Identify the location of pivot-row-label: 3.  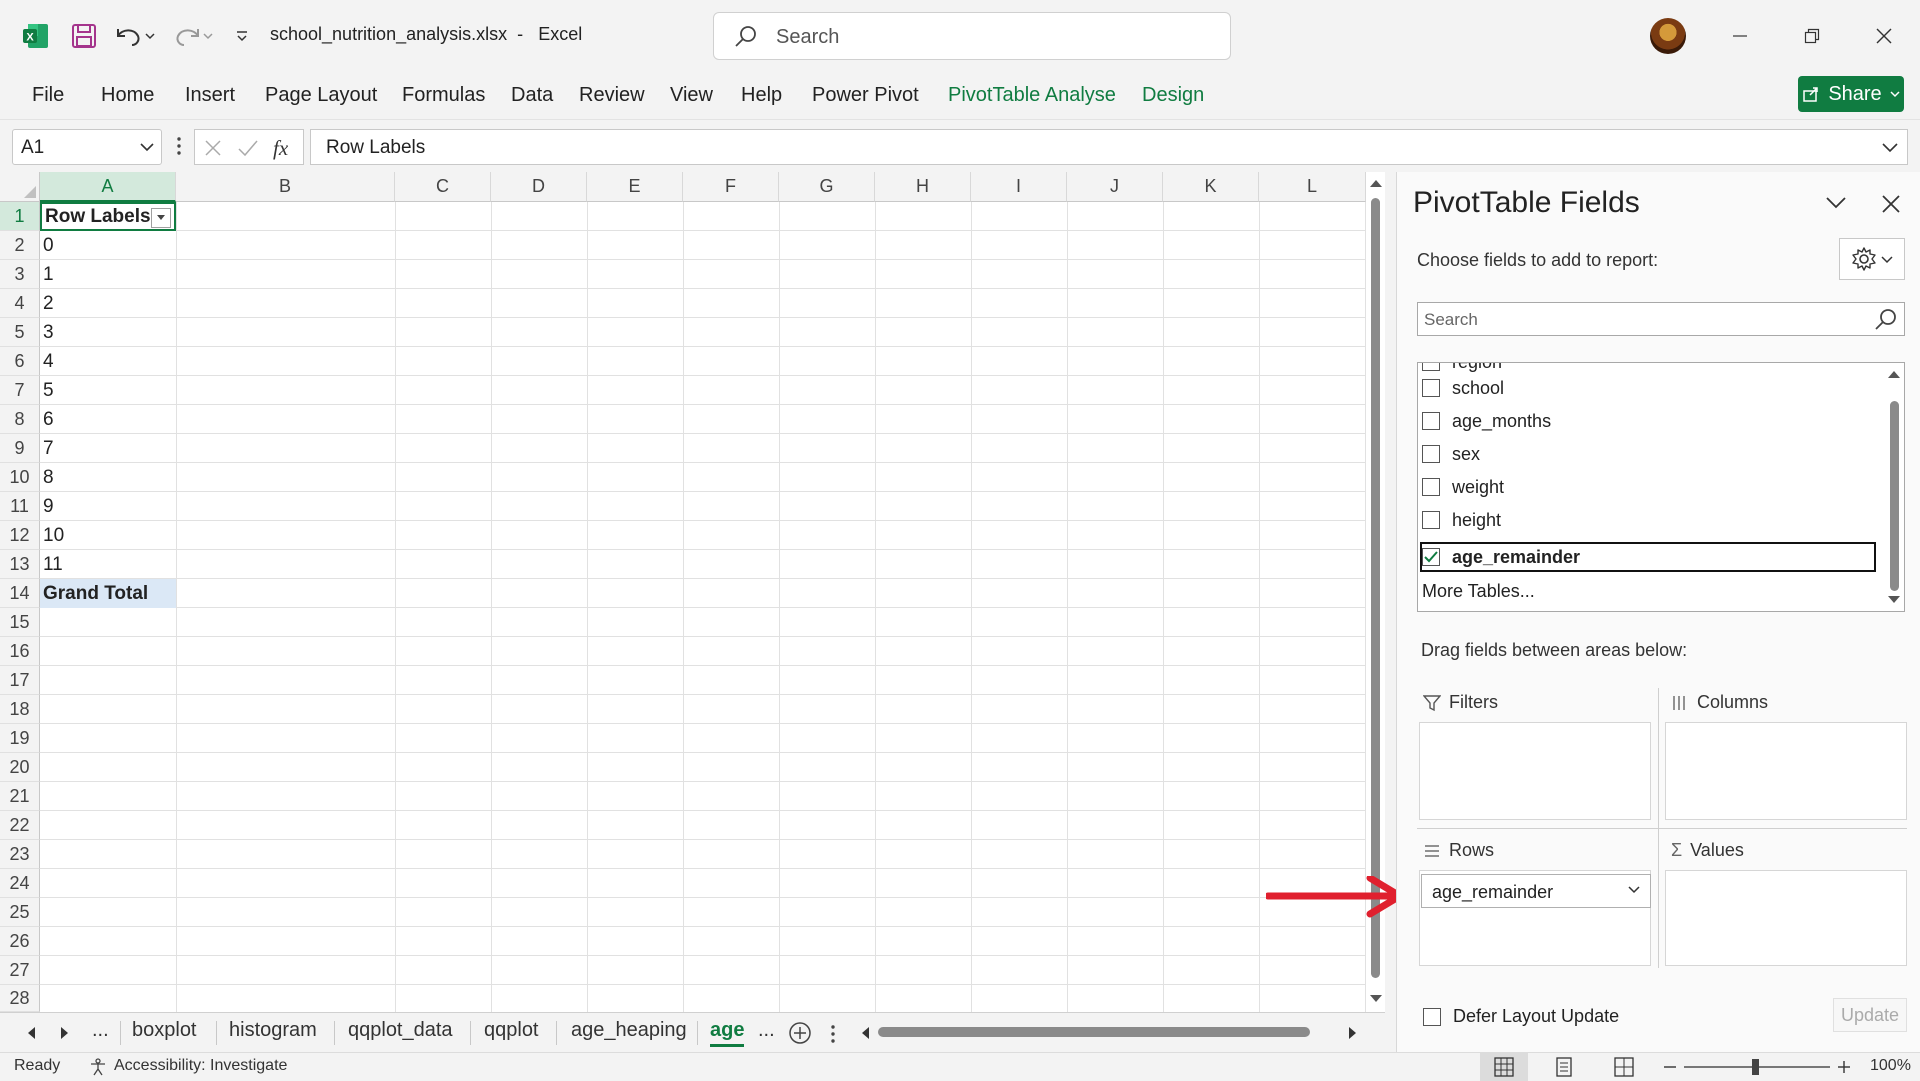
(108, 332).